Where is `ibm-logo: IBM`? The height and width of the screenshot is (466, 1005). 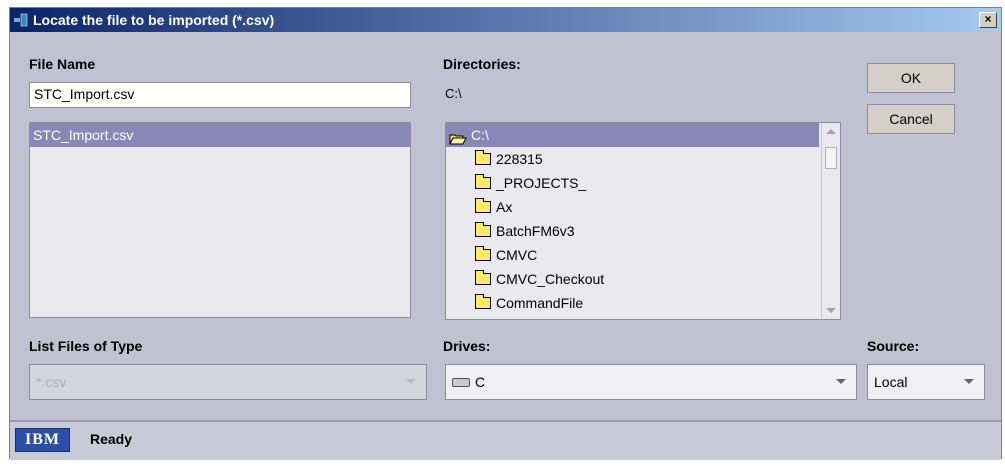
ibm-logo: IBM is located at coordinates (42, 440).